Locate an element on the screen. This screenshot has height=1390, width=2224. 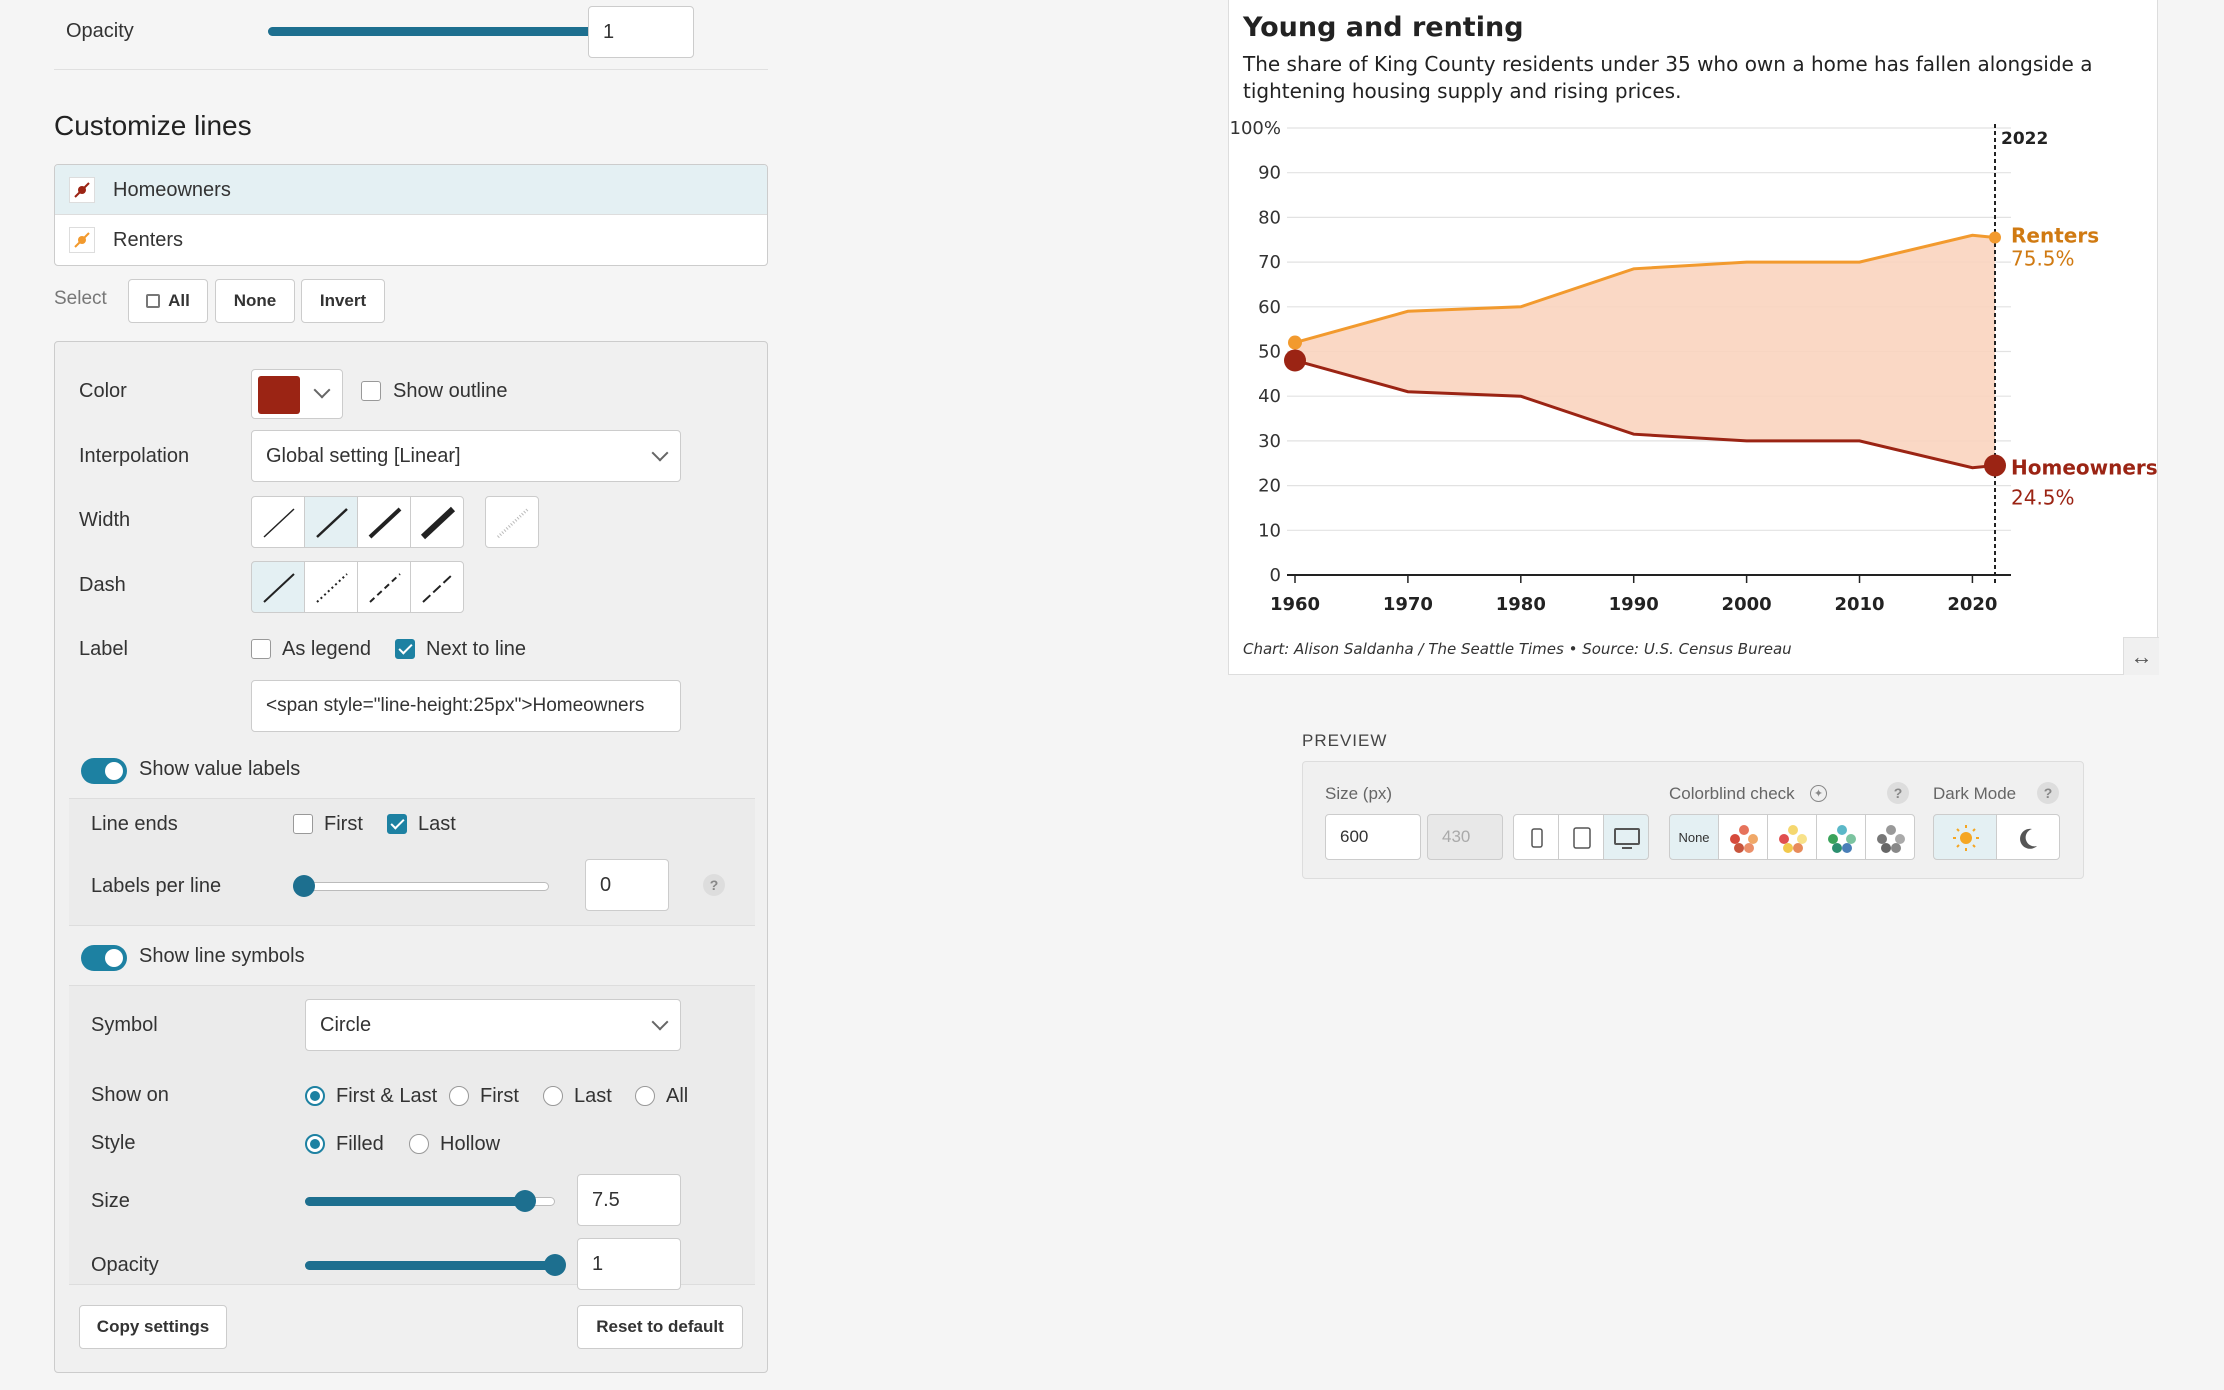
colorblind-protanopia-button is located at coordinates (1743, 837).